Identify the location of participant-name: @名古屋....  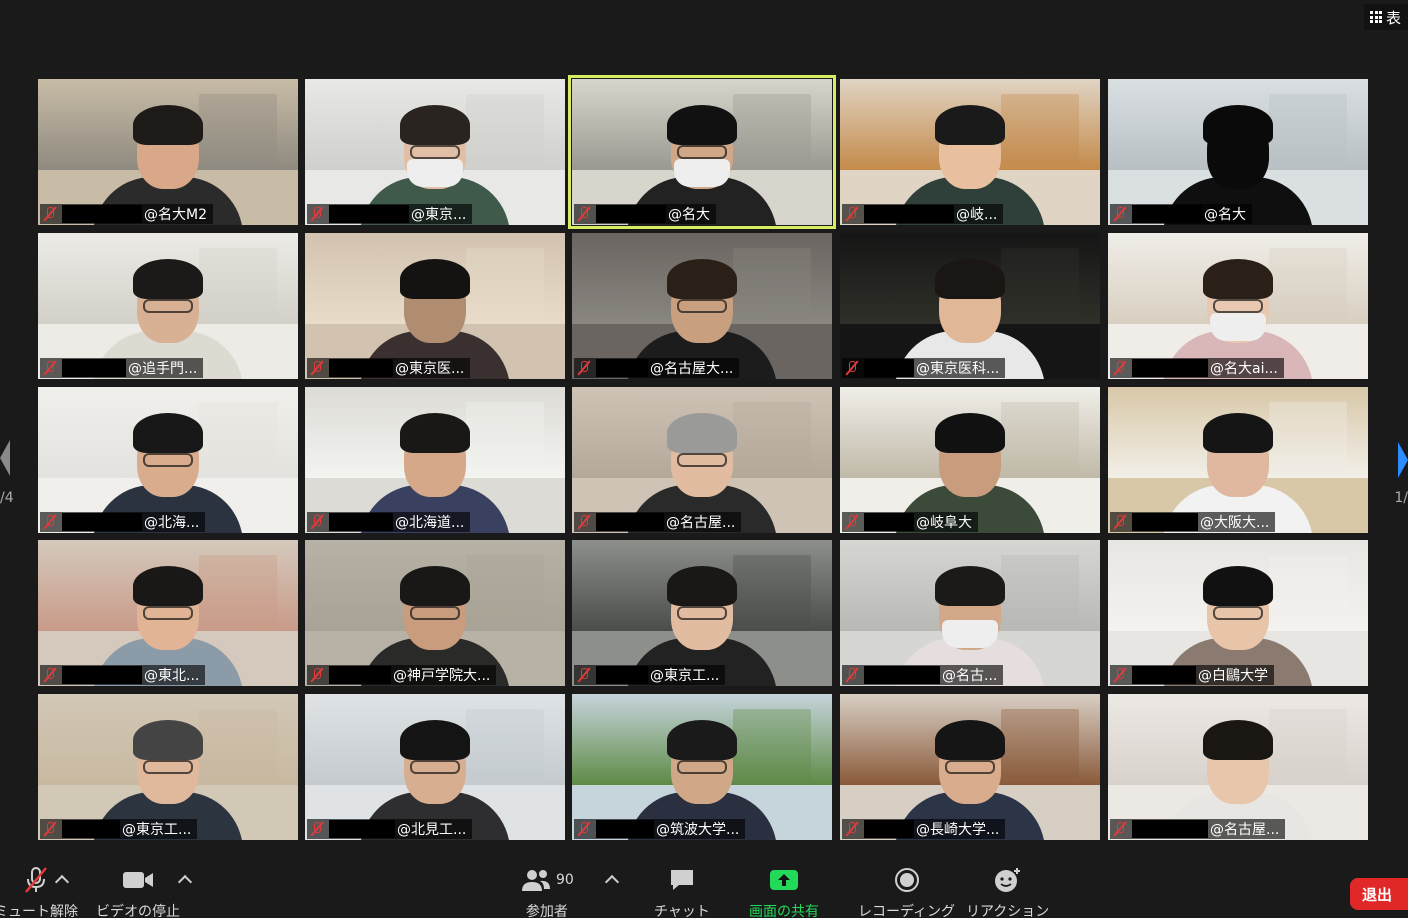
(1245, 830).